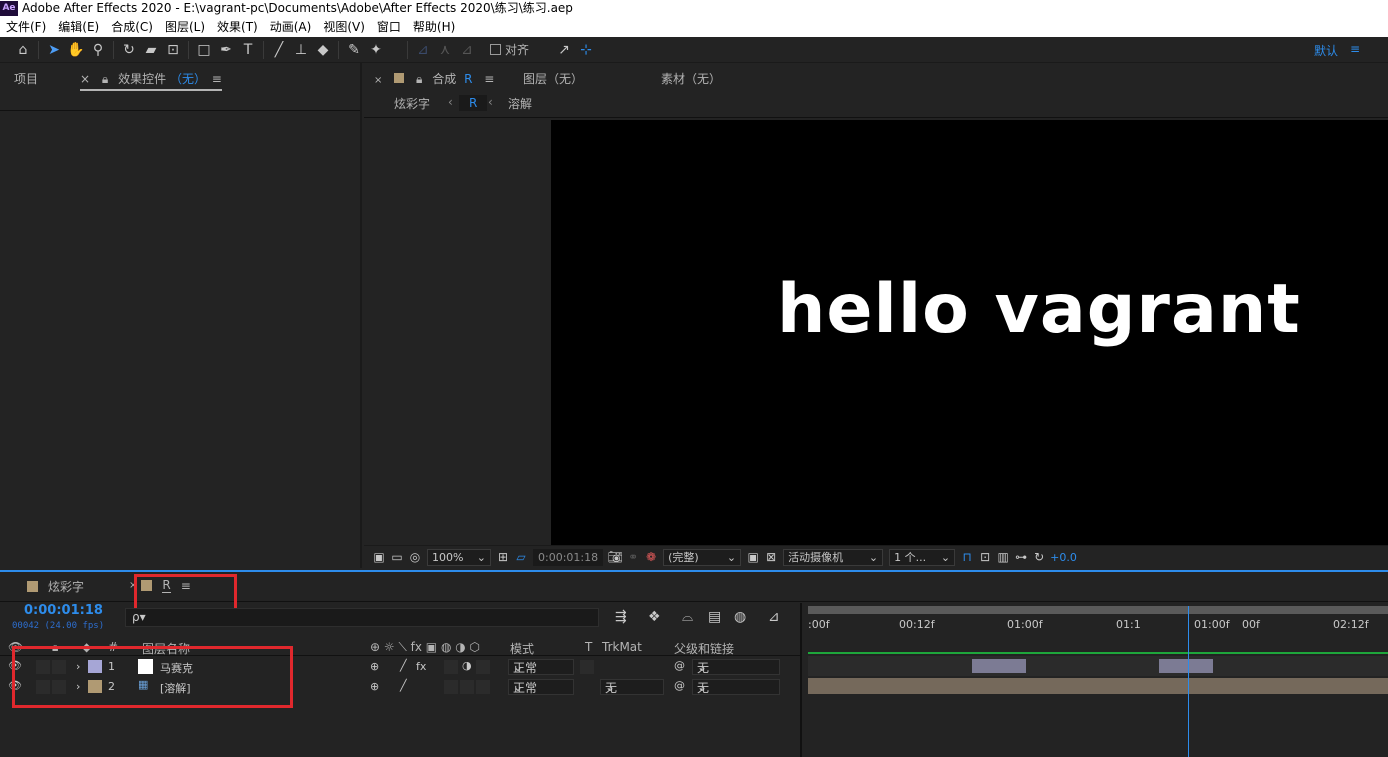 Image resolution: width=1388 pixels, height=757 pixels. I want to click on pen-tool-icon: ✒, so click(226, 50).